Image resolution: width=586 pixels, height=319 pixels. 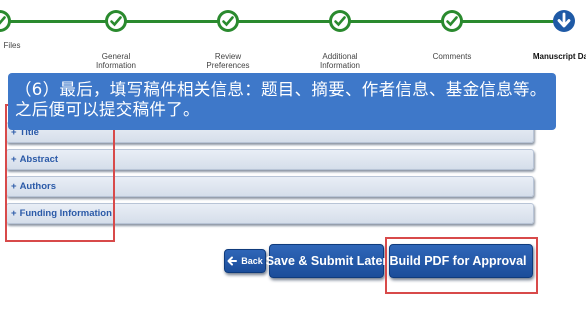 I want to click on progress-track, so click(x=285, y=21).